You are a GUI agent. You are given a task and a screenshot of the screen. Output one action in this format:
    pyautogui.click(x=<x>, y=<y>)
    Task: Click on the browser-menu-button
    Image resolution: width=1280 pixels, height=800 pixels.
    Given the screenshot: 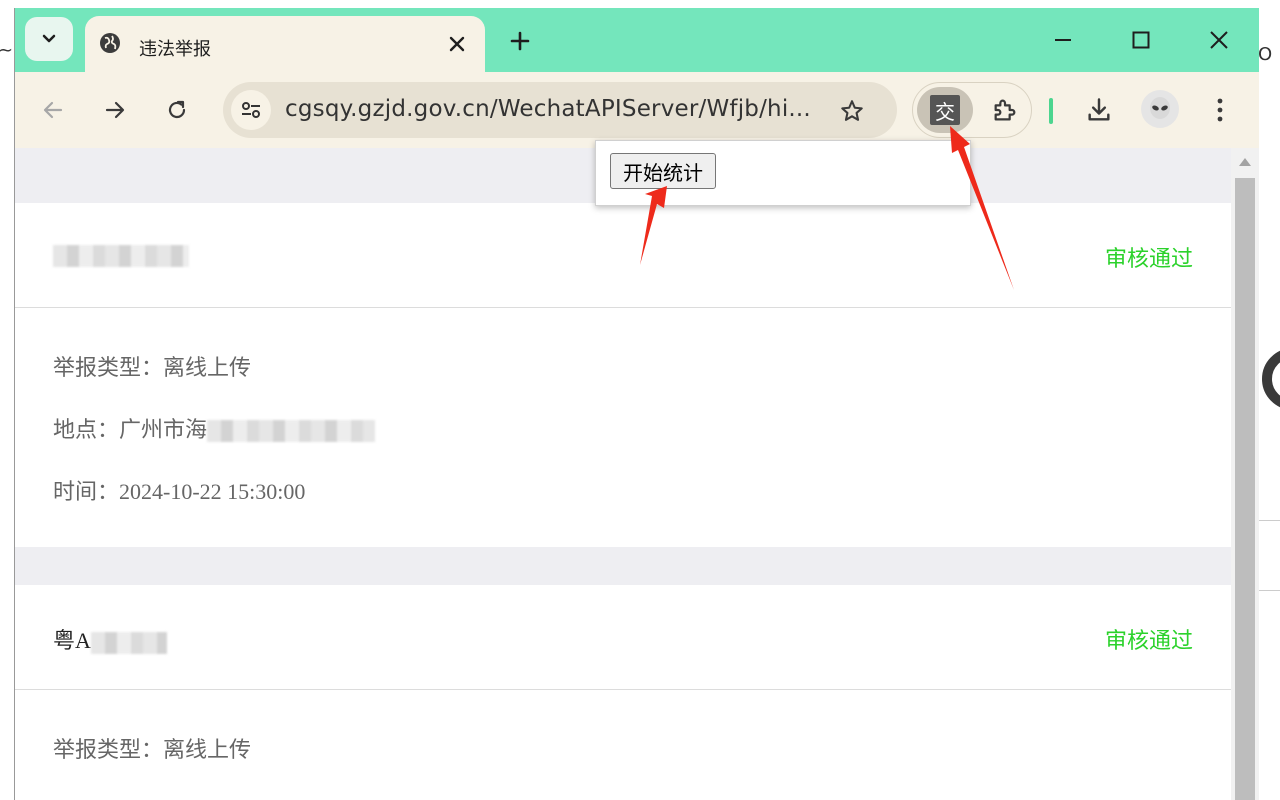 What is the action you would take?
    pyautogui.click(x=1220, y=110)
    